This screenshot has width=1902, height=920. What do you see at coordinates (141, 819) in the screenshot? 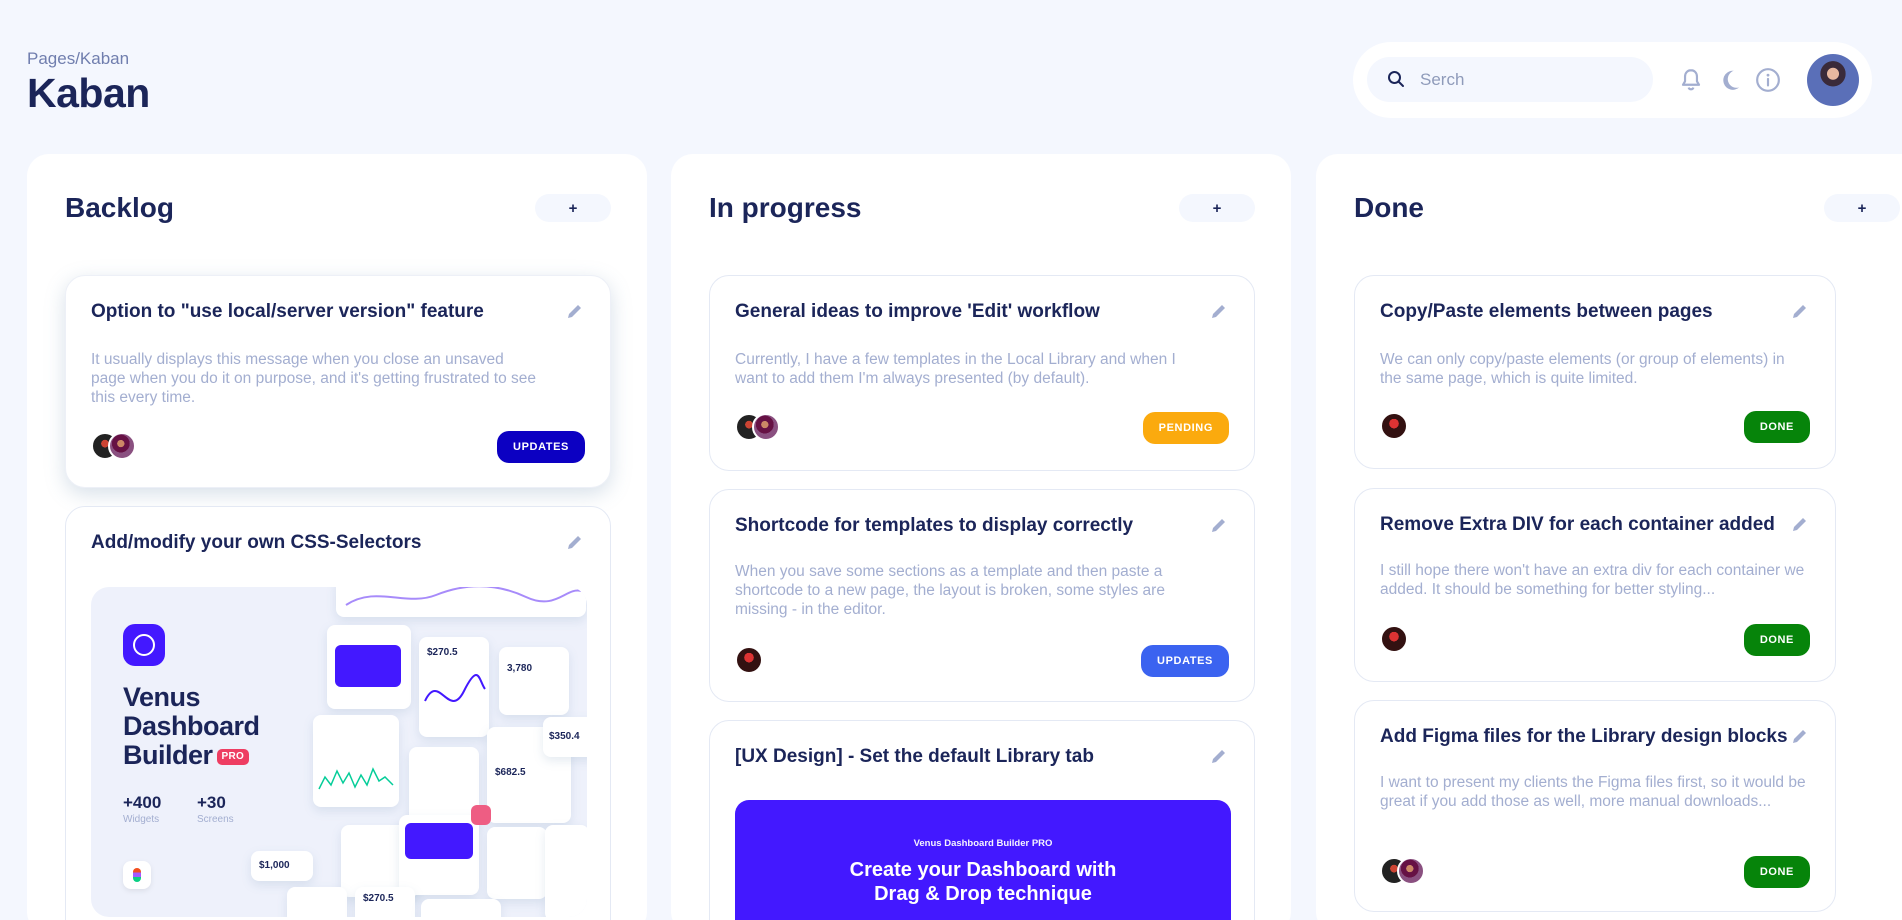
I see `stat-label: Widgets` at bounding box center [141, 819].